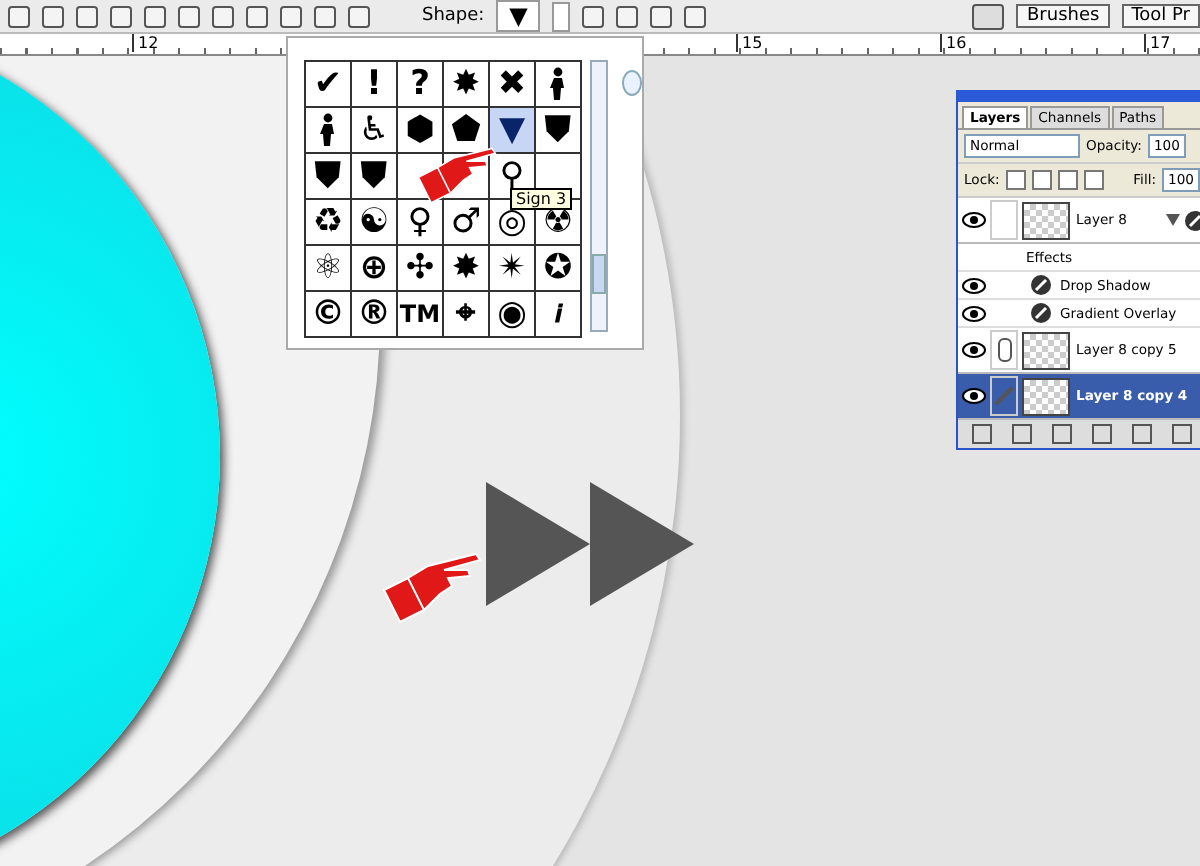 The width and height of the screenshot is (1200, 866). I want to click on panel-tab: Tool Pr, so click(1160, 16).